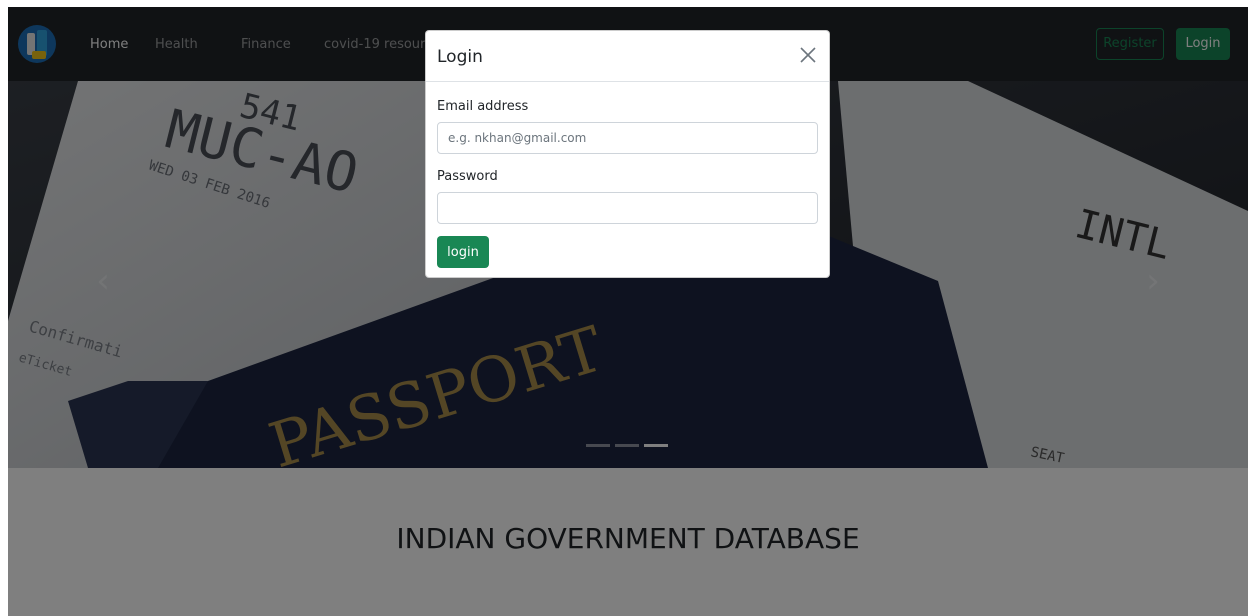 This screenshot has width=1257, height=616. I want to click on login-submit-button: login, so click(463, 252).